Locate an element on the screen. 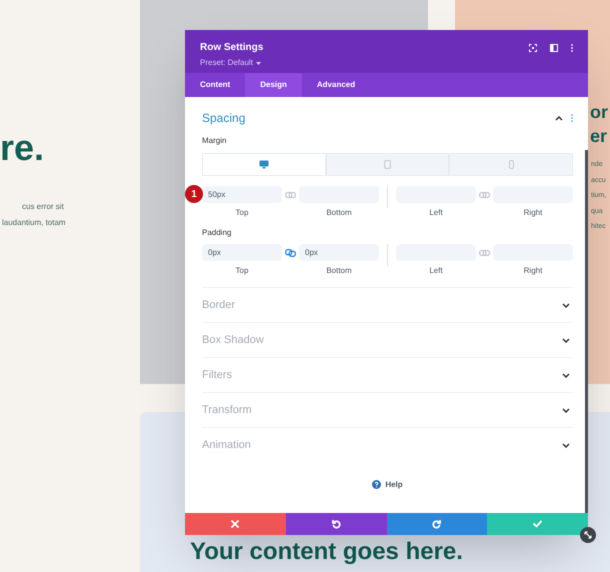 The image size is (610, 572). page-heading: or is located at coordinates (599, 112).